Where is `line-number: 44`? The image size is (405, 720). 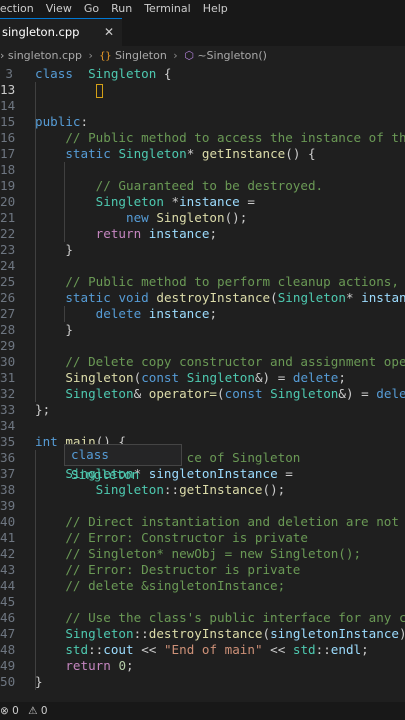 line-number: 44 is located at coordinates (8, 585).